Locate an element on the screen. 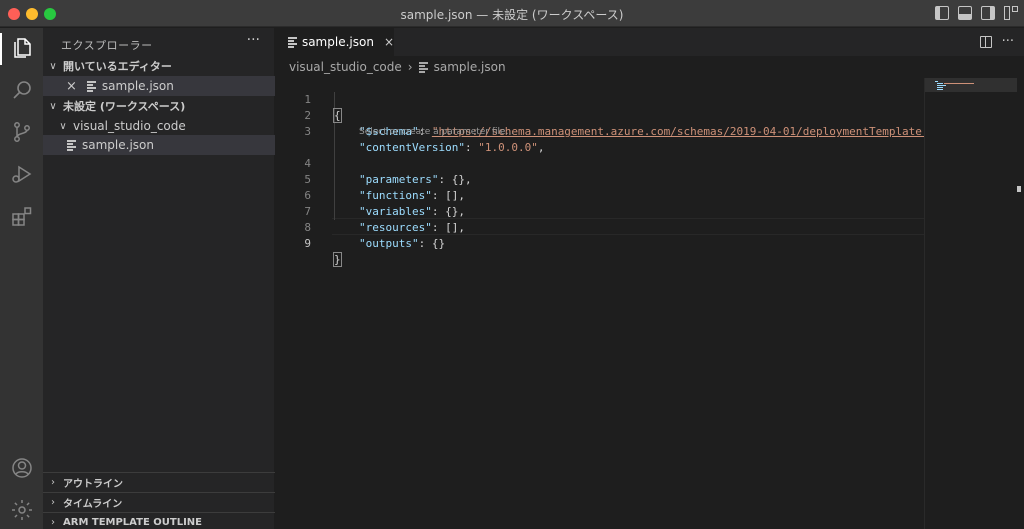 This screenshot has height=529, width=1024. toggle-panel-icon is located at coordinates (965, 13).